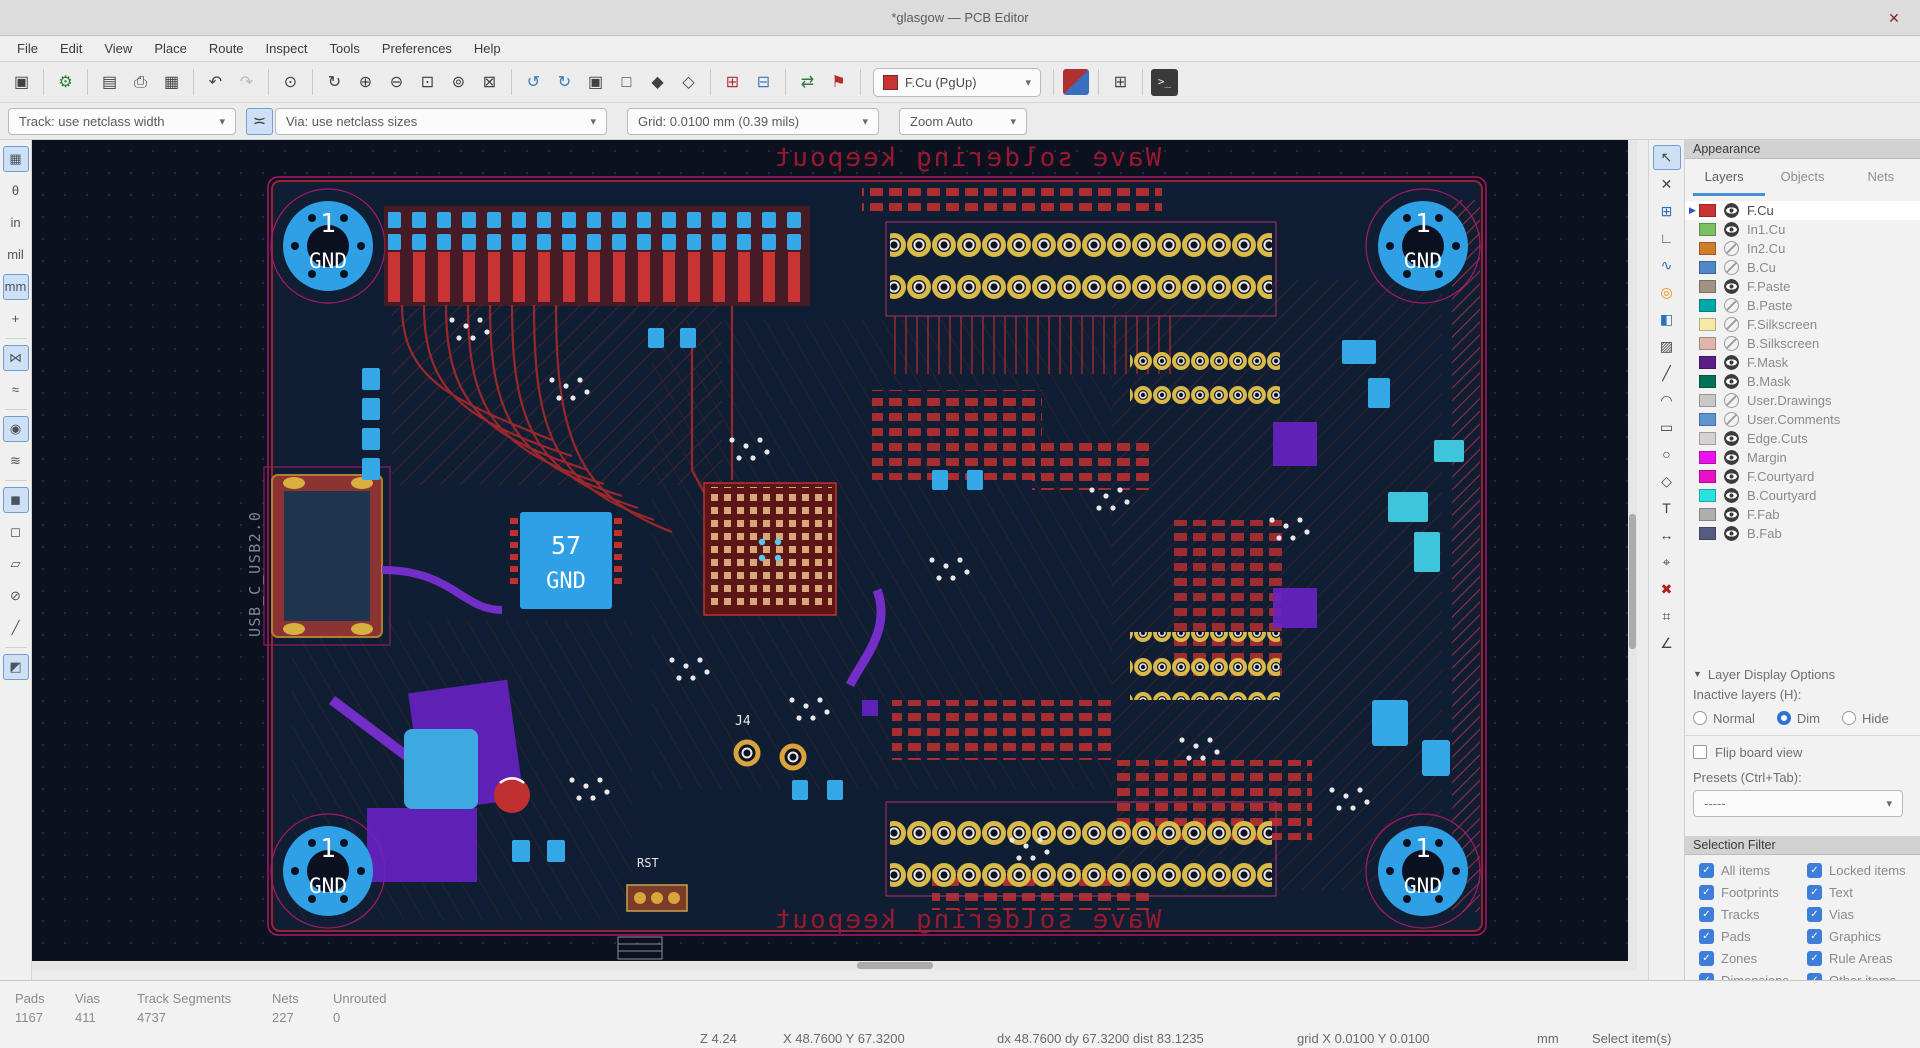 The height and width of the screenshot is (1048, 1920). I want to click on filter-tracks: ✓ Tracks, so click(1753, 914).